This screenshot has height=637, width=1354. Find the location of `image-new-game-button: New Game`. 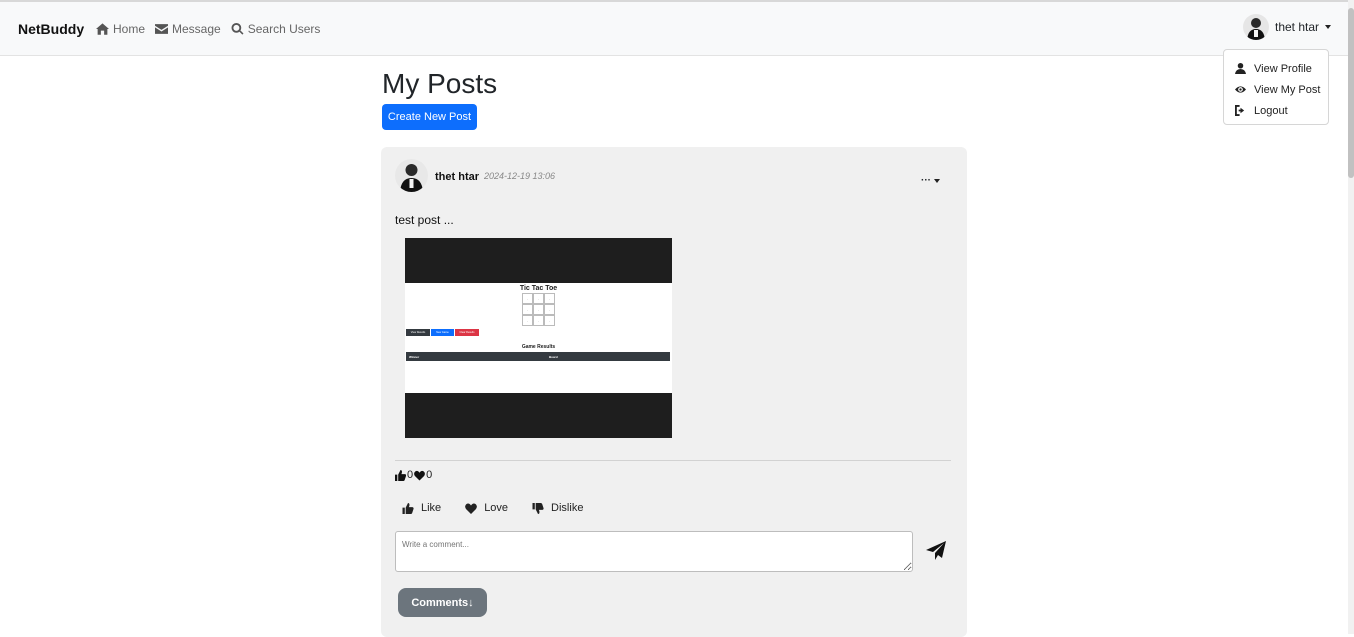

image-new-game-button: New Game is located at coordinates (442, 332).